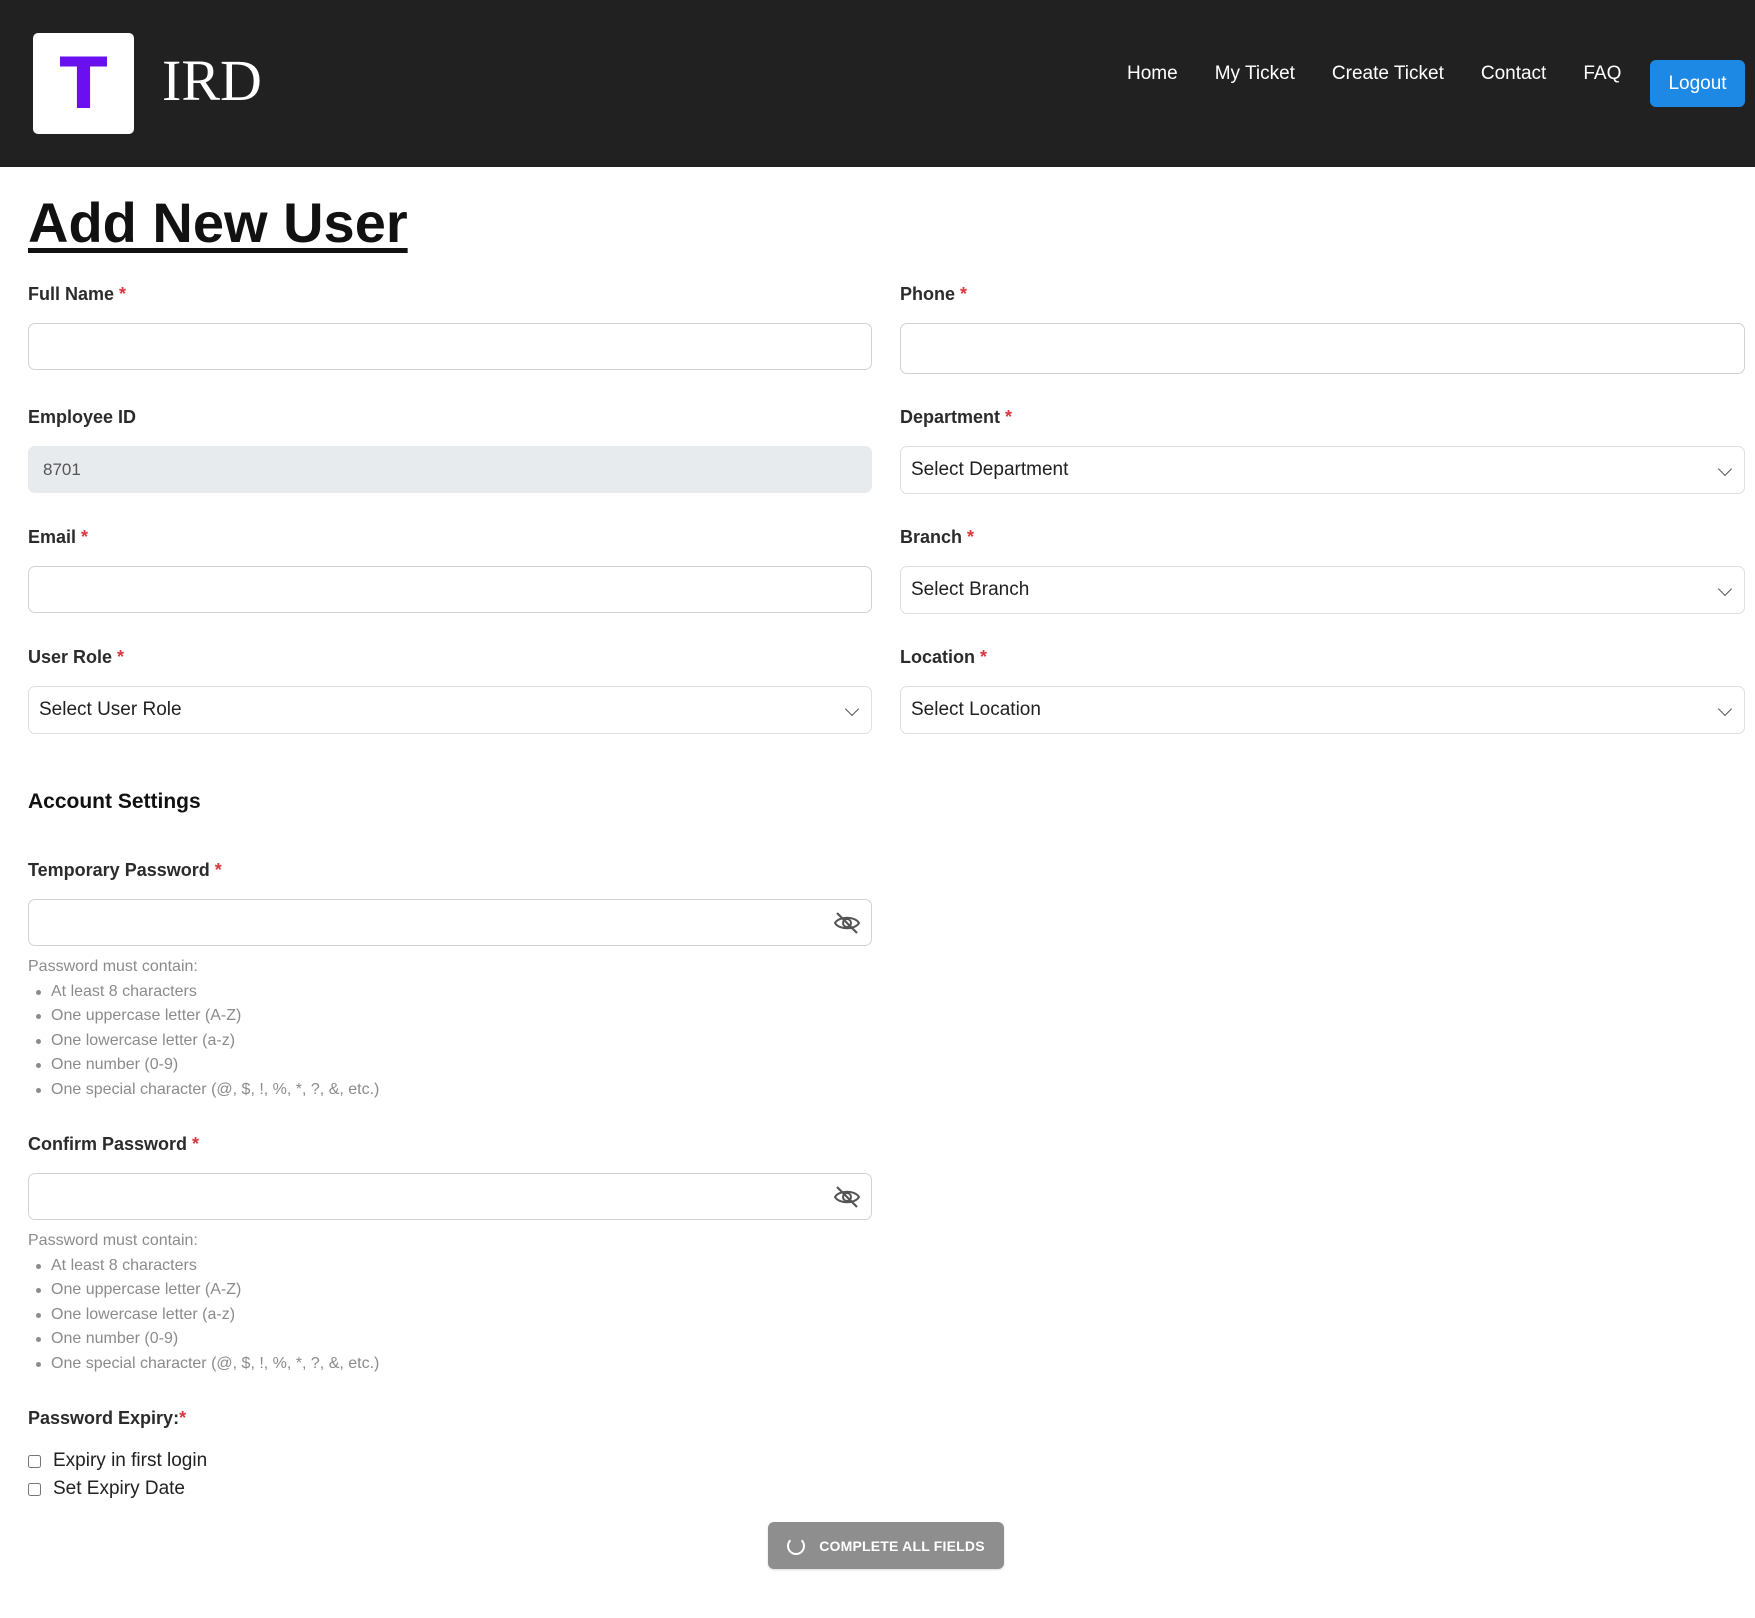 The image size is (1755, 1618). What do you see at coordinates (990, 469) in the screenshot?
I see `department-selected-value: Select Department` at bounding box center [990, 469].